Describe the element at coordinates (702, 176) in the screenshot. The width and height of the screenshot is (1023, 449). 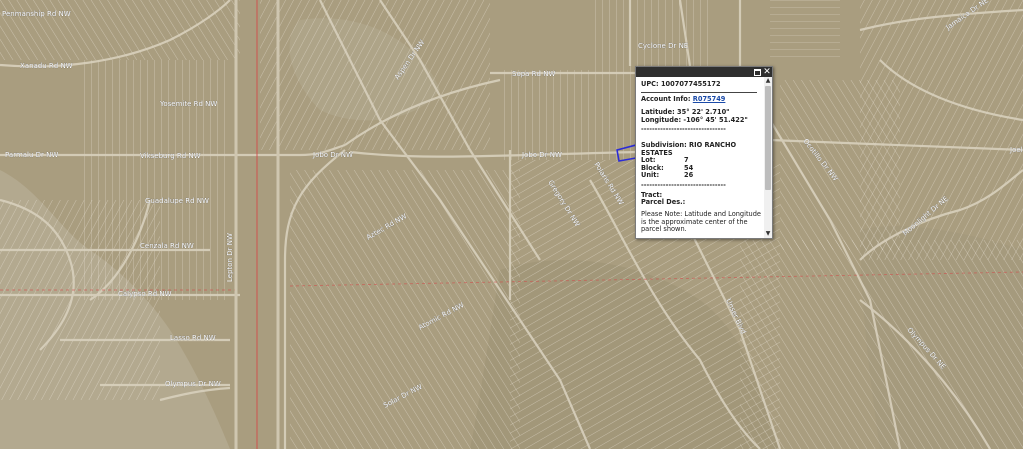
I see `unit-line: Unit: 26` at that location.